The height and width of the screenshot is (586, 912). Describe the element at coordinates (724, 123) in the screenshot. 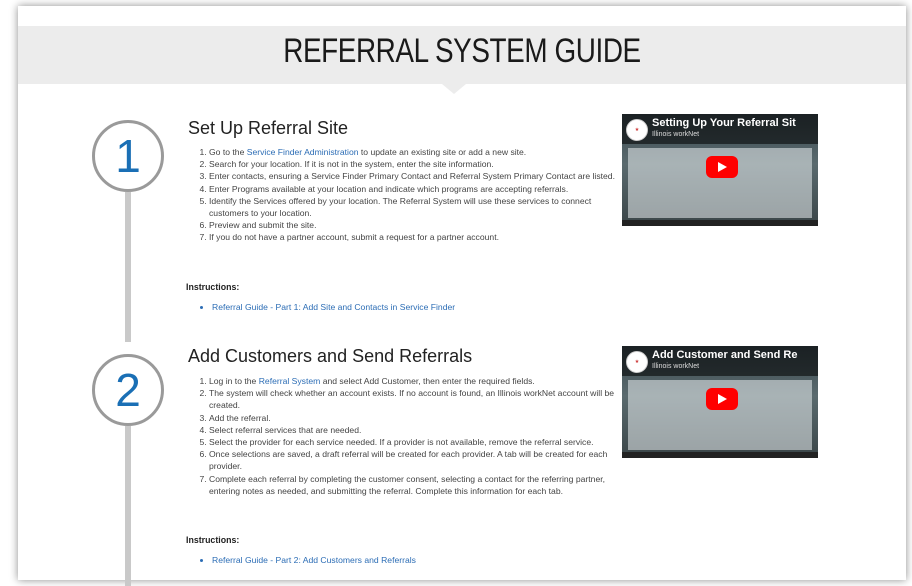

I see `video-title: Setting Up Your Referral Sit` at that location.